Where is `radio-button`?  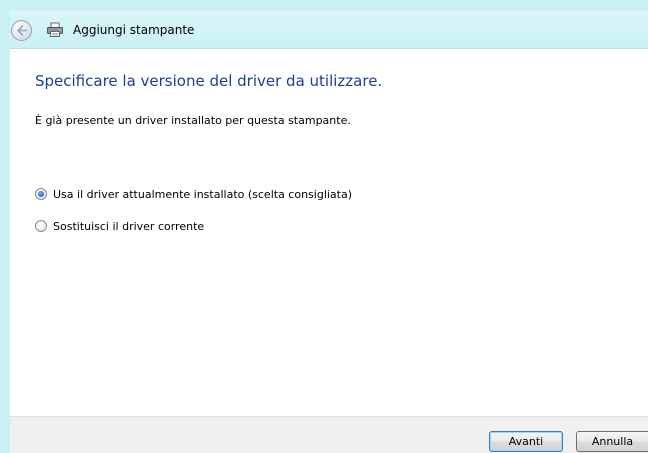 radio-button is located at coordinates (41, 226).